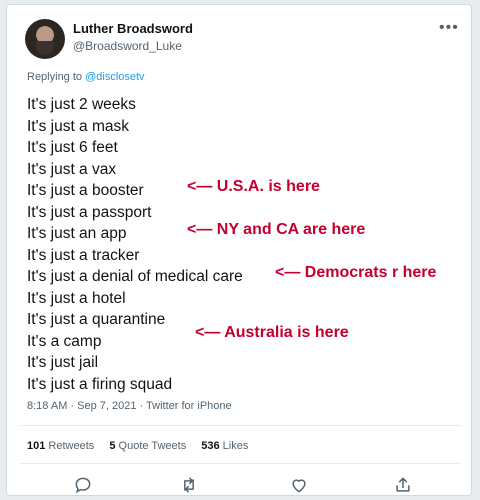 Image resolution: width=480 pixels, height=500 pixels. Describe the element at coordinates (127, 46) in the screenshot. I see `author-handle: @Broadsword_Luke` at that location.